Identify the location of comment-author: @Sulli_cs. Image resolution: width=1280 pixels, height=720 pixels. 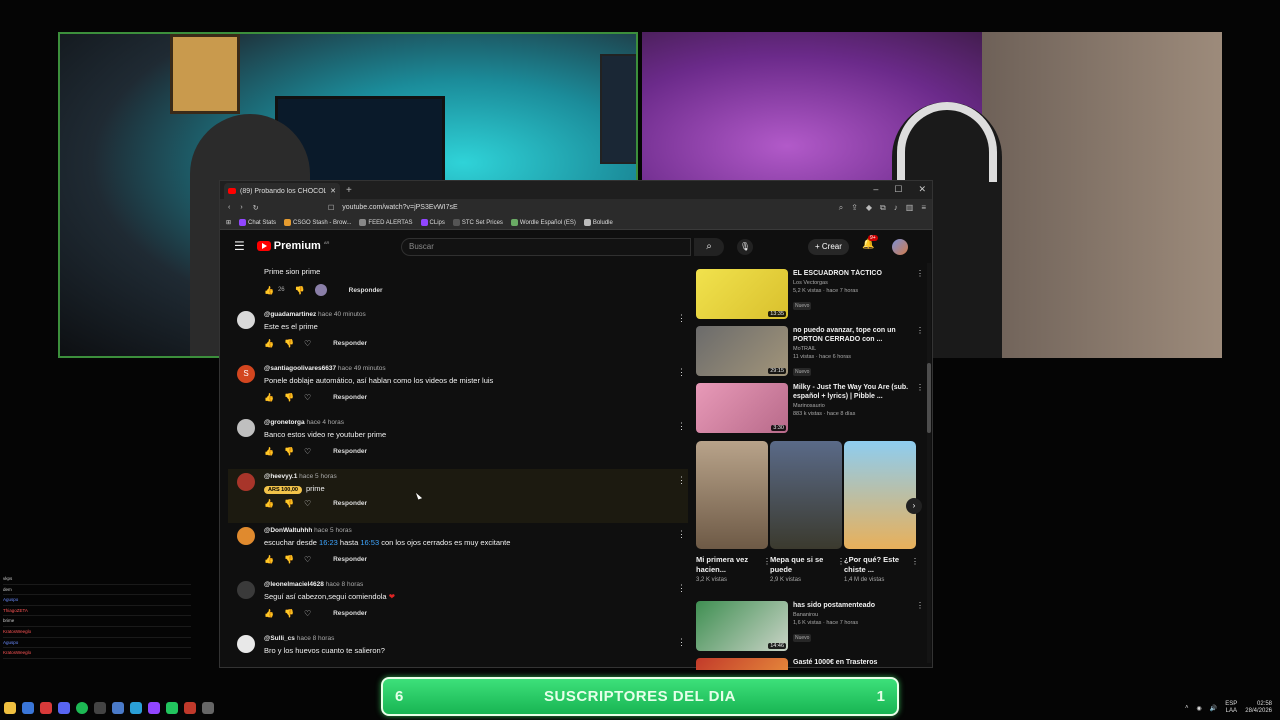
(279, 638).